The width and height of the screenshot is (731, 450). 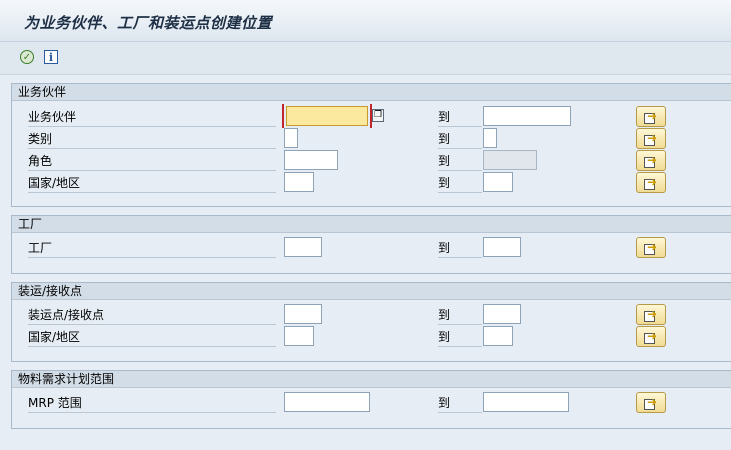 I want to click on mrp-area-from-input, so click(x=327, y=402).